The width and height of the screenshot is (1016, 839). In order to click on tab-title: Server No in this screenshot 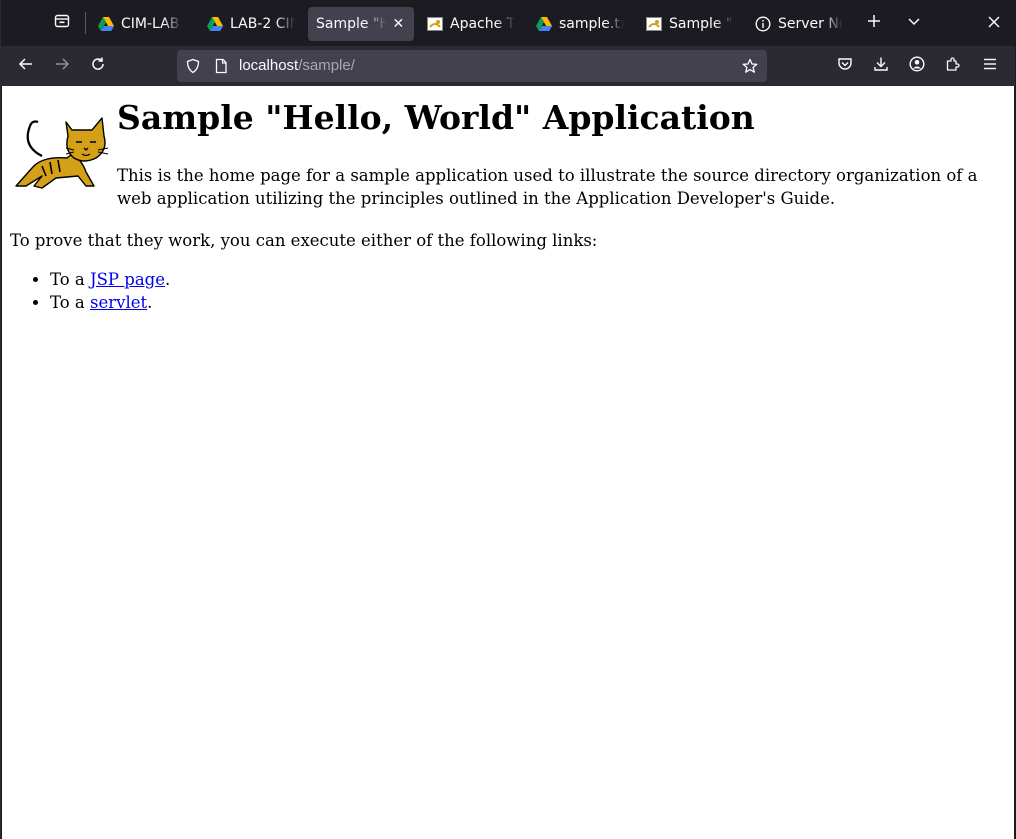, I will do `click(810, 24)`.